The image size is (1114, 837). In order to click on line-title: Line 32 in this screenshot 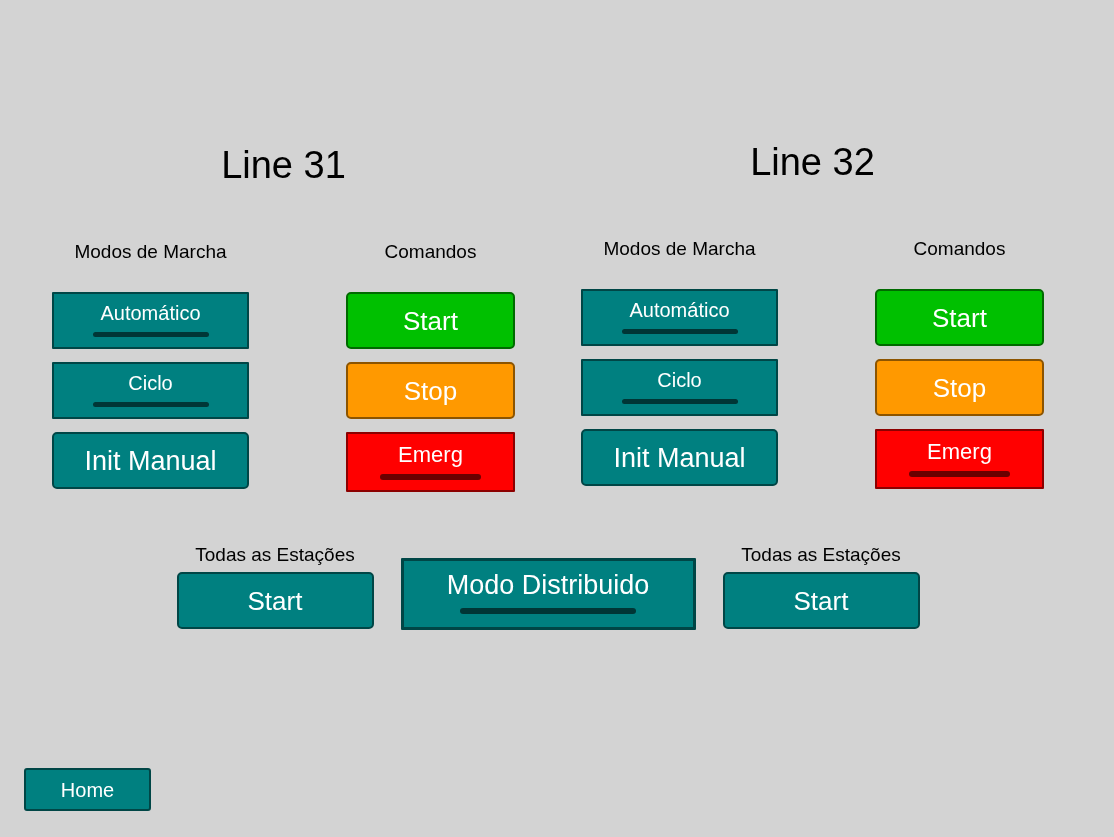, I will do `click(812, 162)`.